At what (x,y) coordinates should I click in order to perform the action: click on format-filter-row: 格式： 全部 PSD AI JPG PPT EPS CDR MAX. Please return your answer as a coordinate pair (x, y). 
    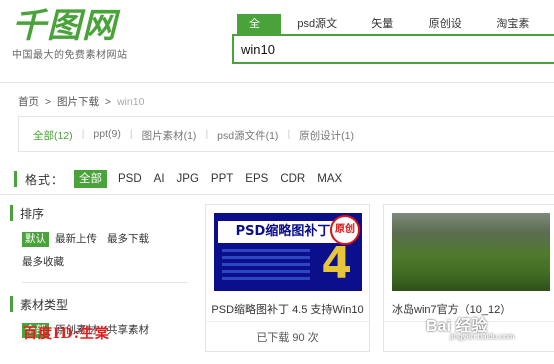
    Looking at the image, I should click on (184, 179).